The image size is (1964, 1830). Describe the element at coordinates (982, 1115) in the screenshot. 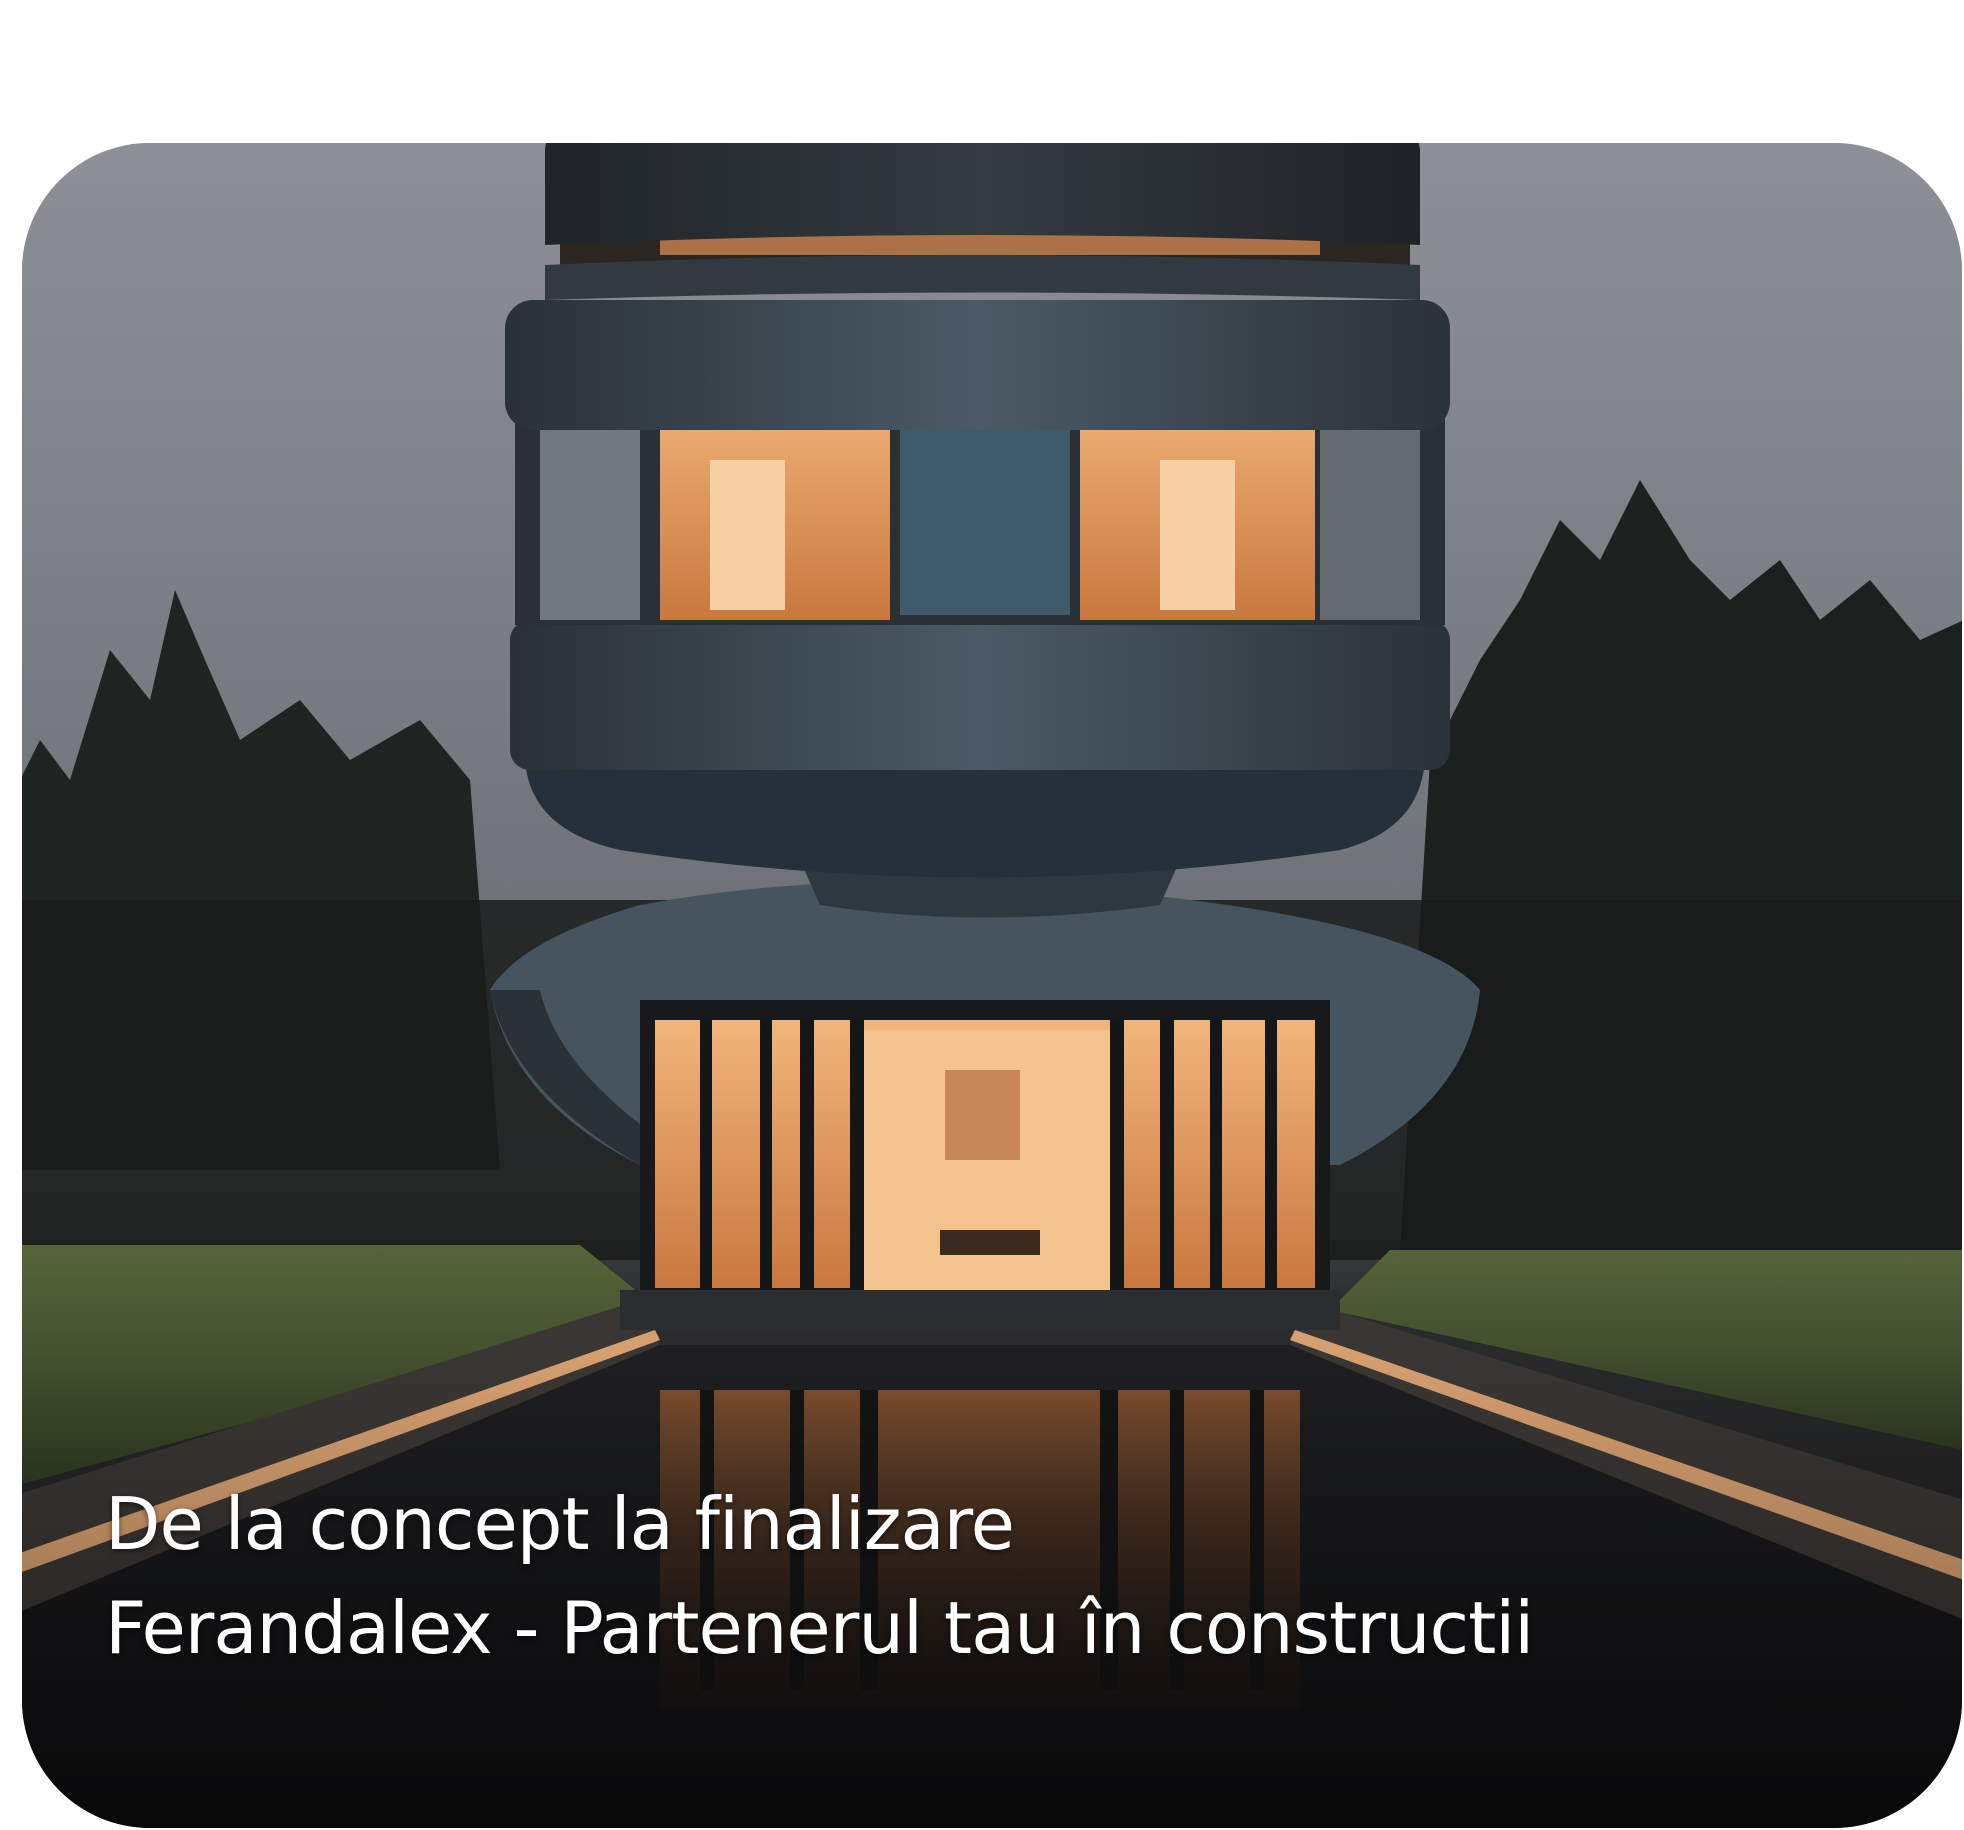

I see `interior-art` at that location.